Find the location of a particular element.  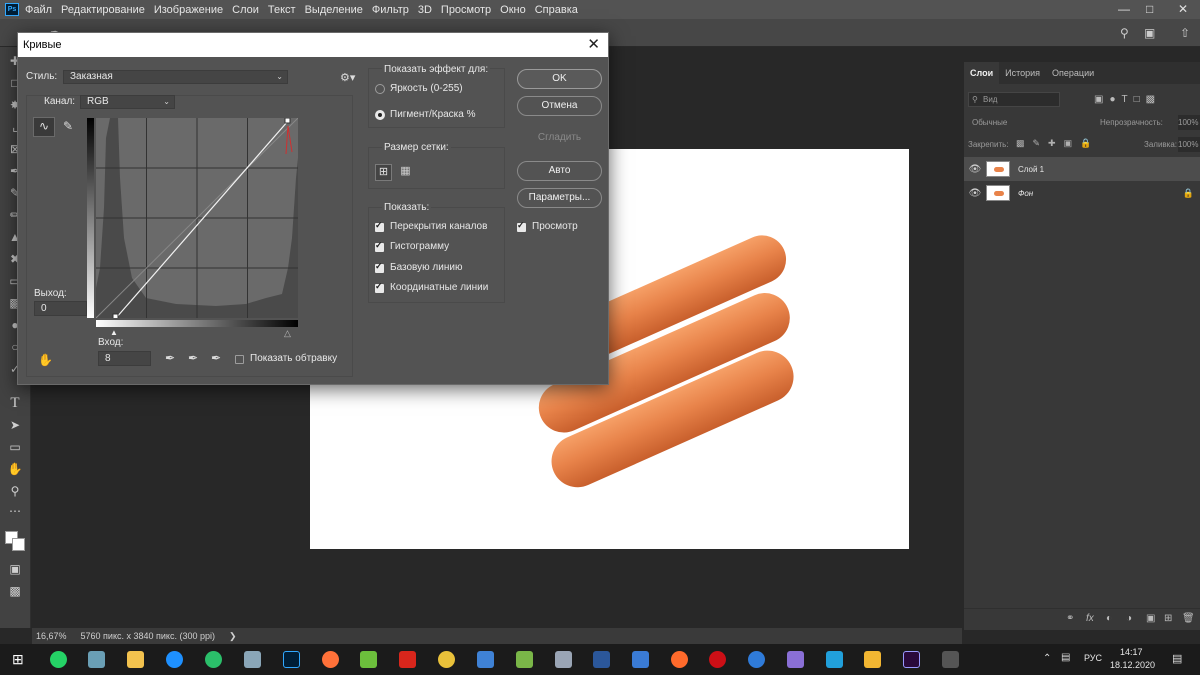

menu-window: Окно is located at coordinates (513, 10).